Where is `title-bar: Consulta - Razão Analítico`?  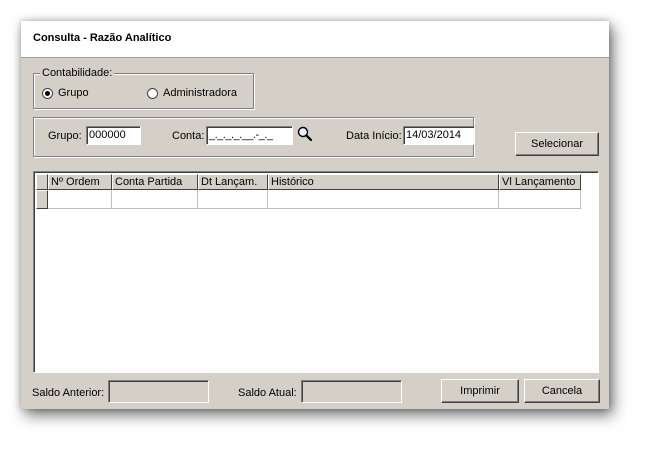 title-bar: Consulta - Razão Analítico is located at coordinates (315, 39).